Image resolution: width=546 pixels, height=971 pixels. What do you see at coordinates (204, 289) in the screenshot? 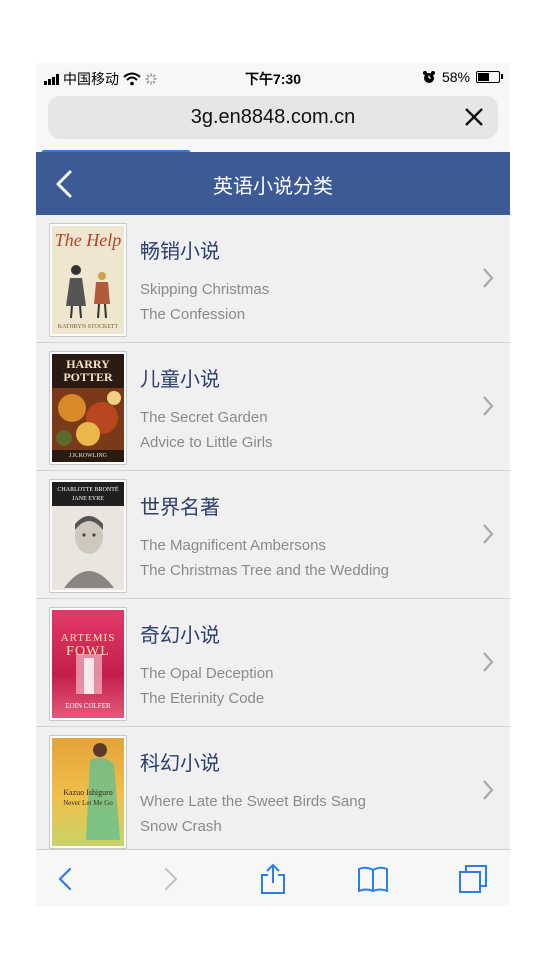
I see `book-title: Skipping Christmas` at bounding box center [204, 289].